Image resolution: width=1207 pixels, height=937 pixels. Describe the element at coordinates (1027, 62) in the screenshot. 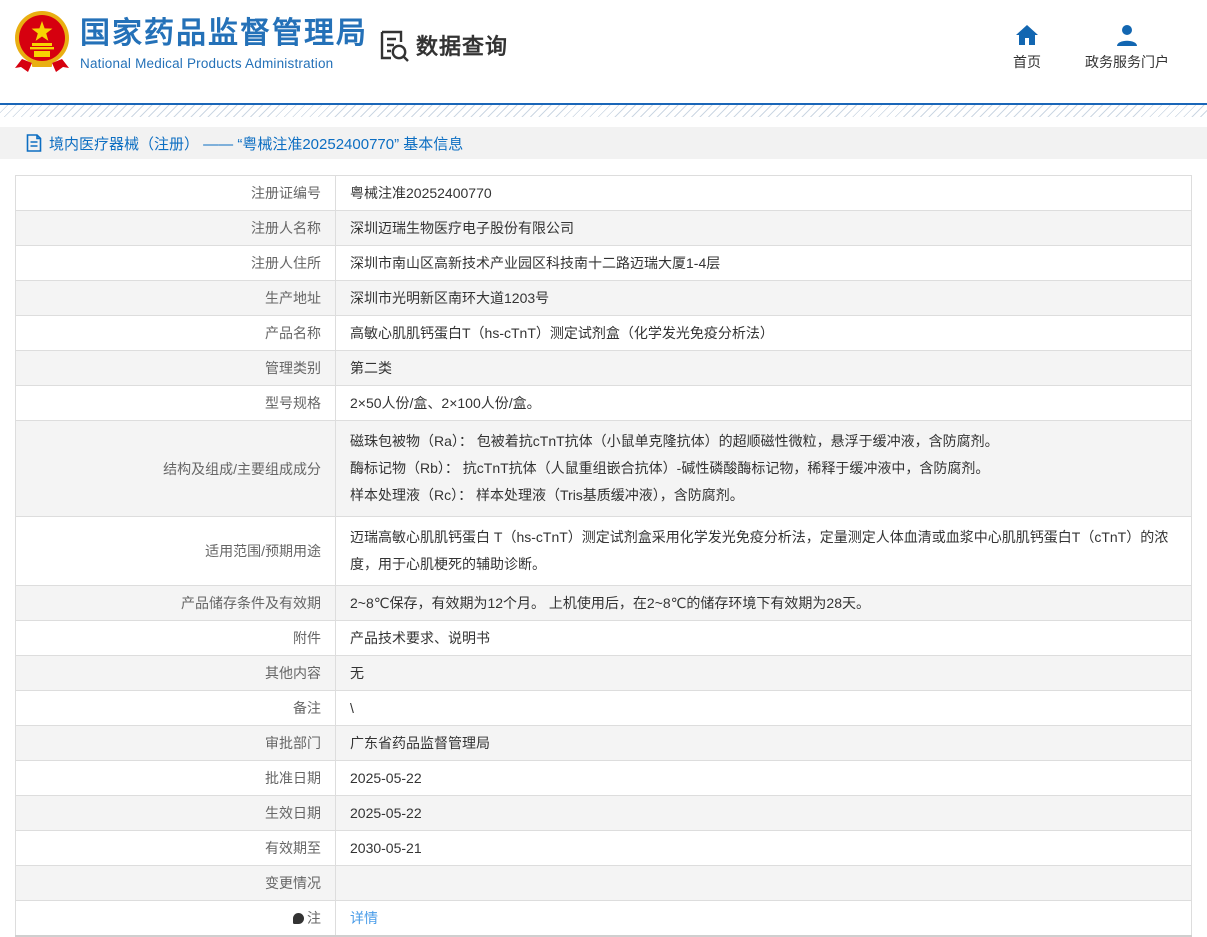

I see `nav-home-label: 首页` at that location.